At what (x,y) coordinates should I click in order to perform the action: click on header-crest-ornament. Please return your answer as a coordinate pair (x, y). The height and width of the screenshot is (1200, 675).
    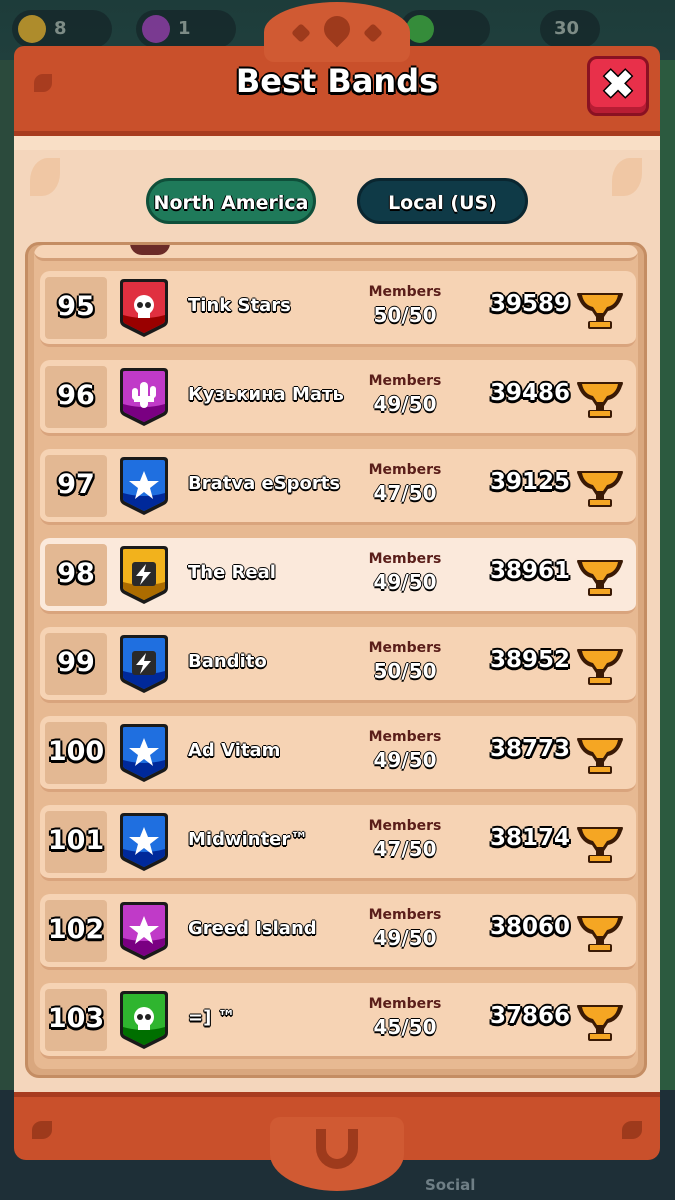
    Looking at the image, I should click on (337, 32).